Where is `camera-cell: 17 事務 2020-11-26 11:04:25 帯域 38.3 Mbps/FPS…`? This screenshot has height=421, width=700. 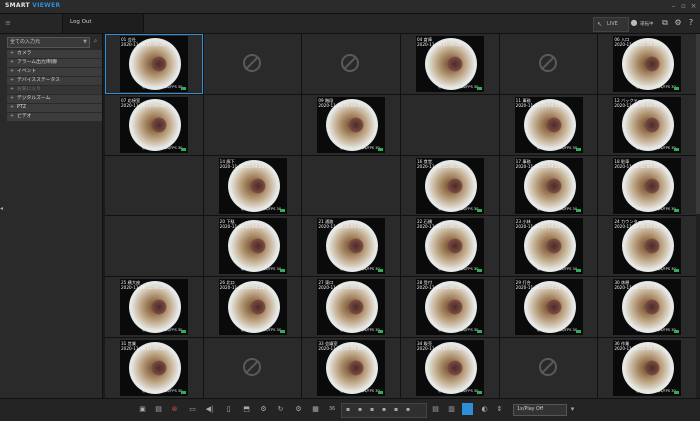 camera-cell: 17 事務 2020-11-26 11:04:25 帯域 38.3 Mbps/FPS… is located at coordinates (548, 185).